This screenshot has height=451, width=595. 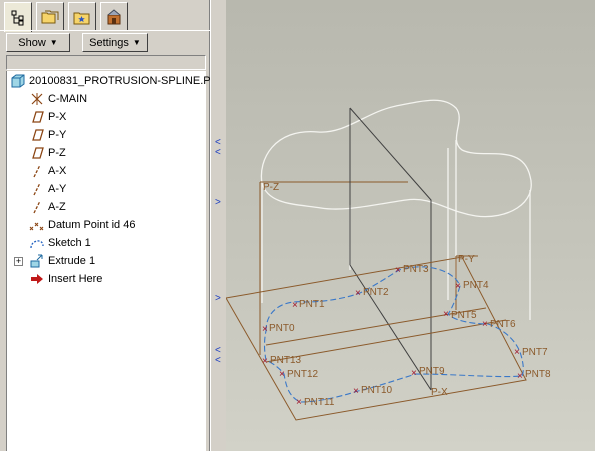 I want to click on part-icon, so click(x=18, y=81).